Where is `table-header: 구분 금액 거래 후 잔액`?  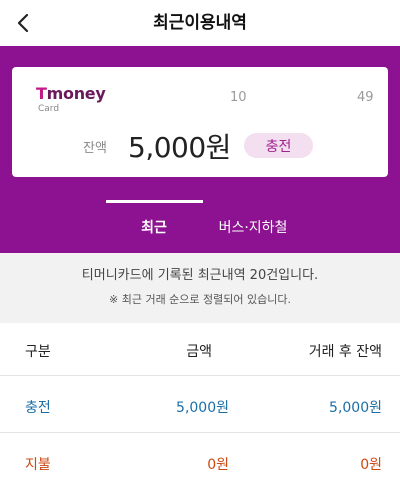 table-header: 구분 금액 거래 후 잔액 is located at coordinates (200, 349).